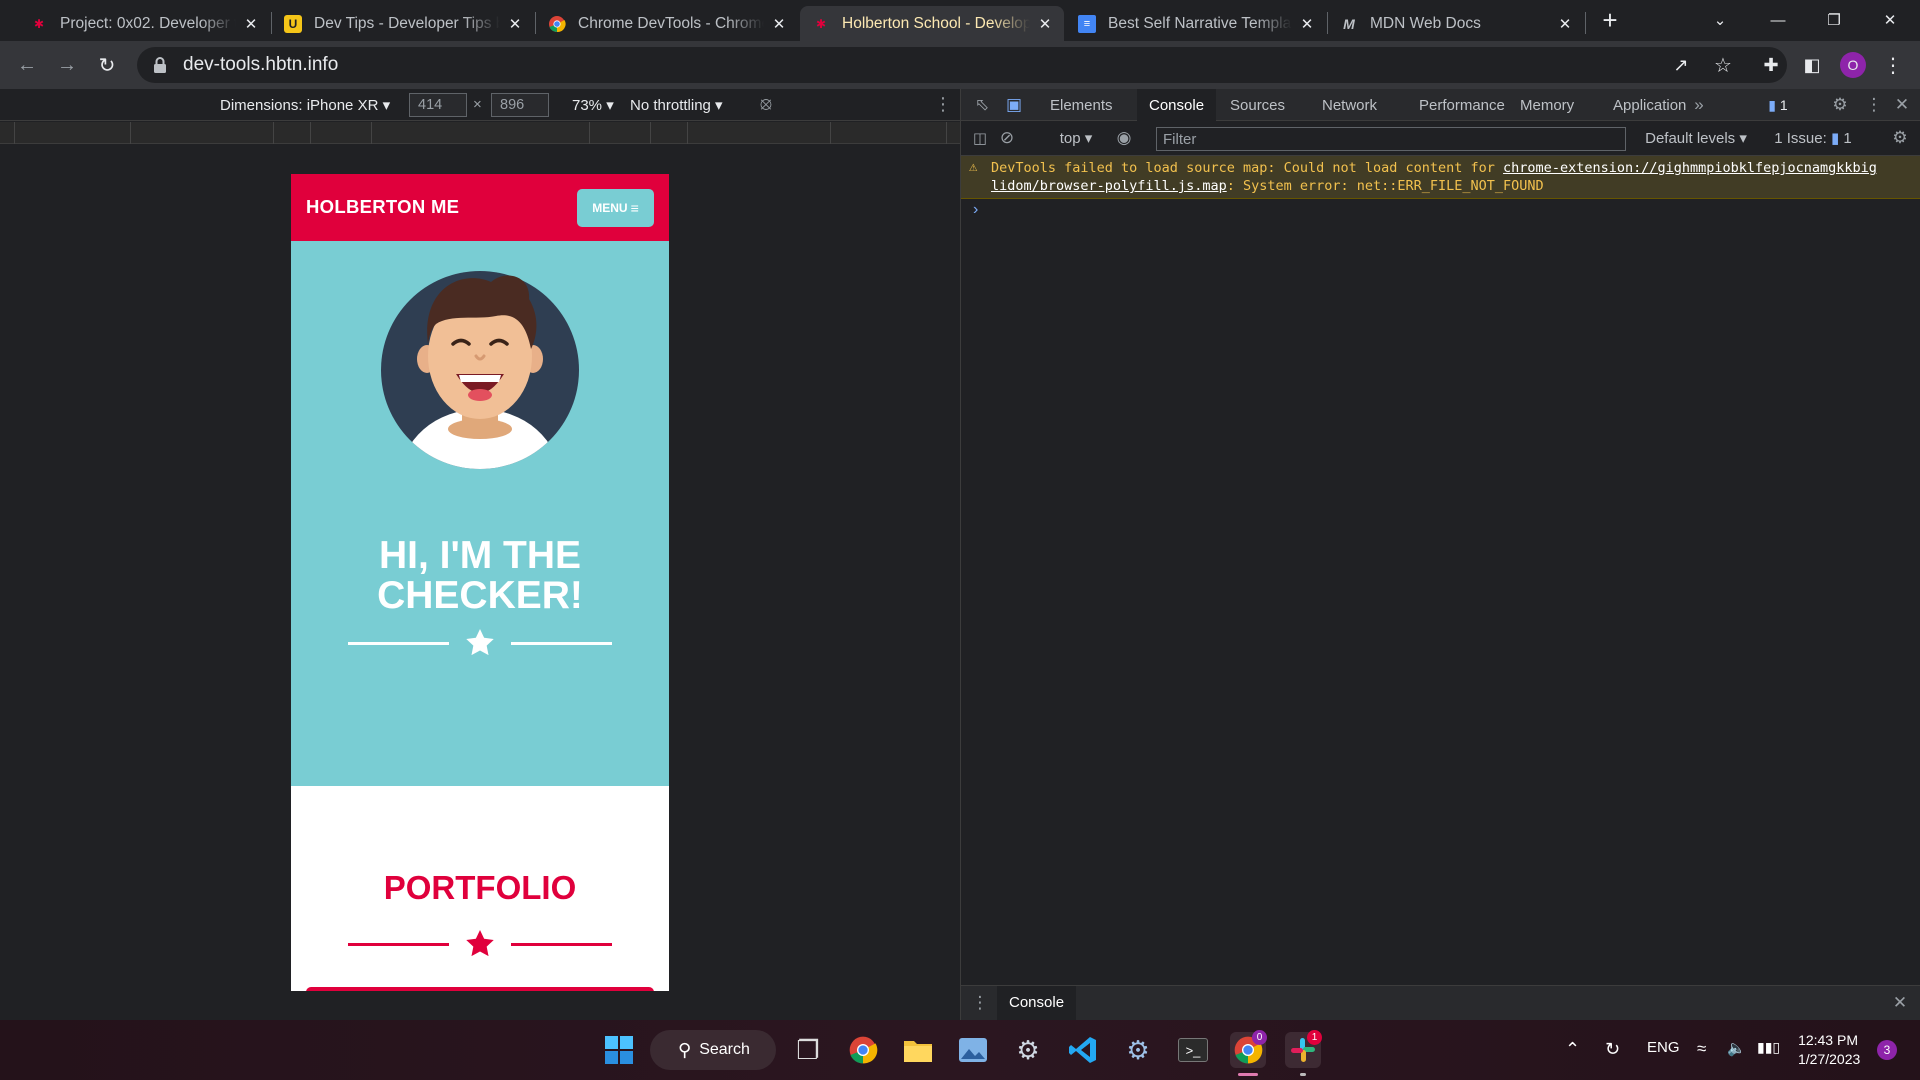 The image size is (1920, 1080). What do you see at coordinates (438, 105) in the screenshot?
I see `device-width-input: 414` at bounding box center [438, 105].